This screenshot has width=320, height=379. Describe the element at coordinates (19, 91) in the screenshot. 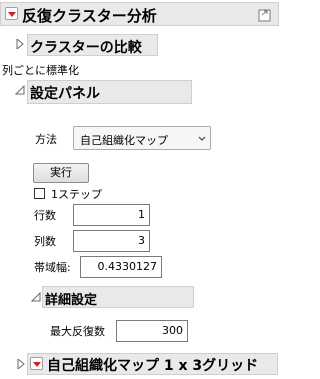

I see `disclosure-open-icon` at that location.